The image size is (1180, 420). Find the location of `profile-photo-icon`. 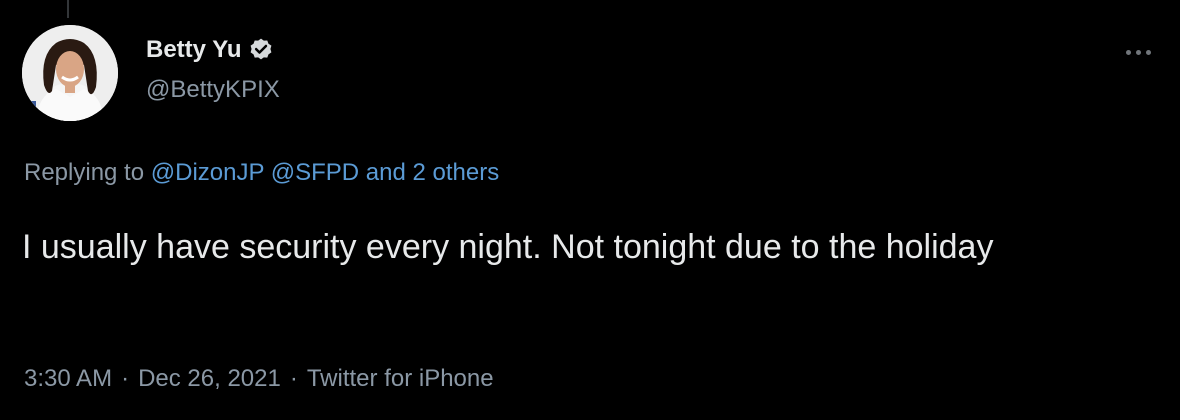

profile-photo-icon is located at coordinates (70, 73).